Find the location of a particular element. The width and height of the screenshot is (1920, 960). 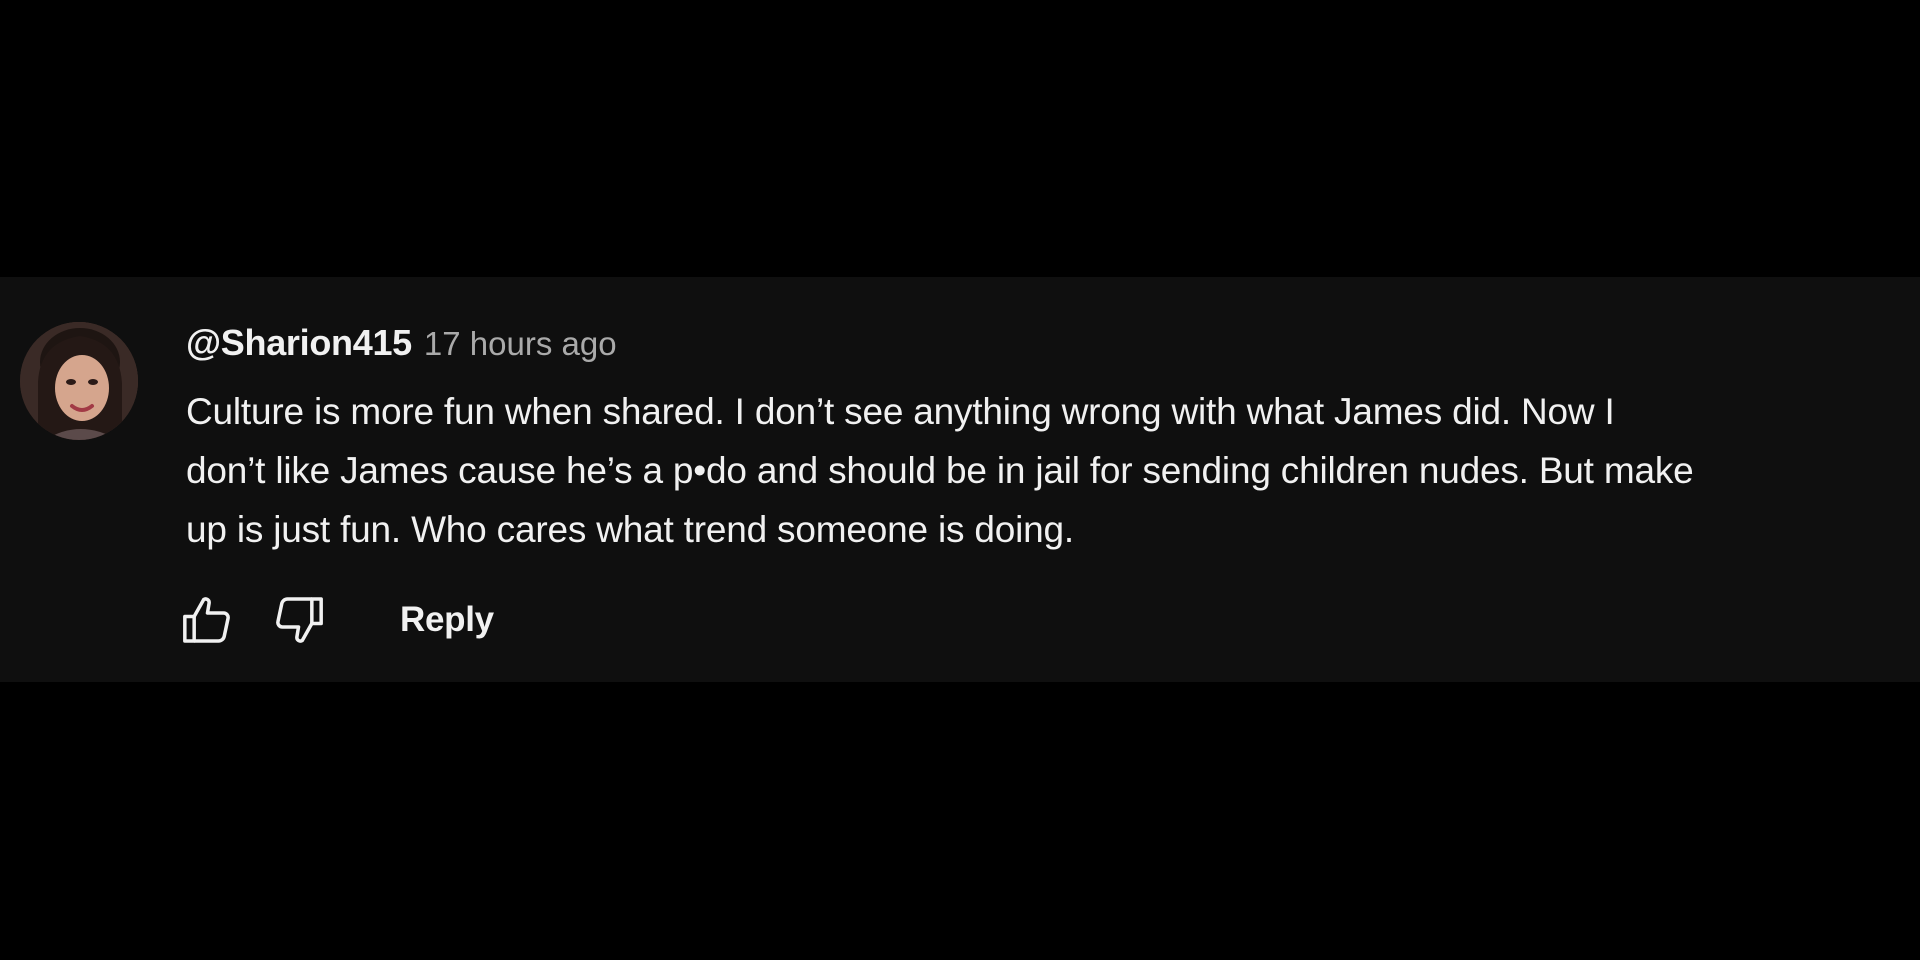

thumbs-down-icon is located at coordinates (299, 620).